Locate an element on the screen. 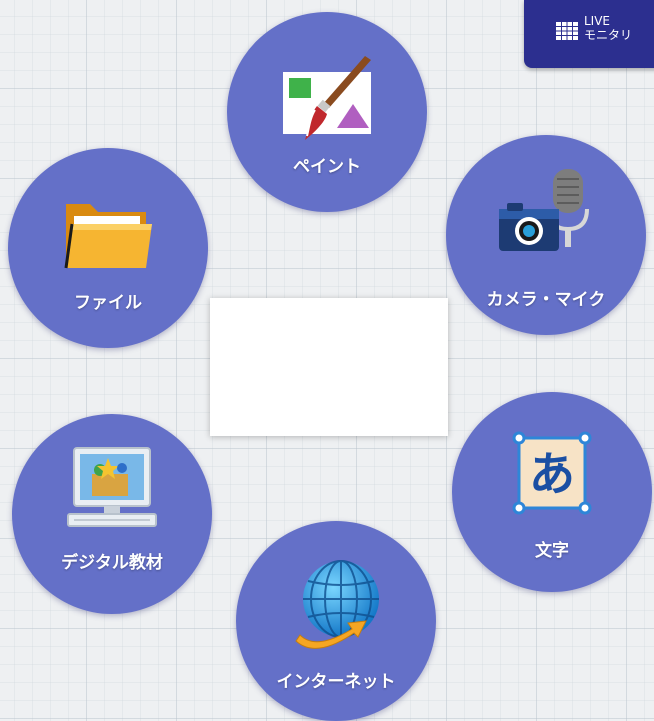 The image size is (654, 721). grid-icon is located at coordinates (567, 31).